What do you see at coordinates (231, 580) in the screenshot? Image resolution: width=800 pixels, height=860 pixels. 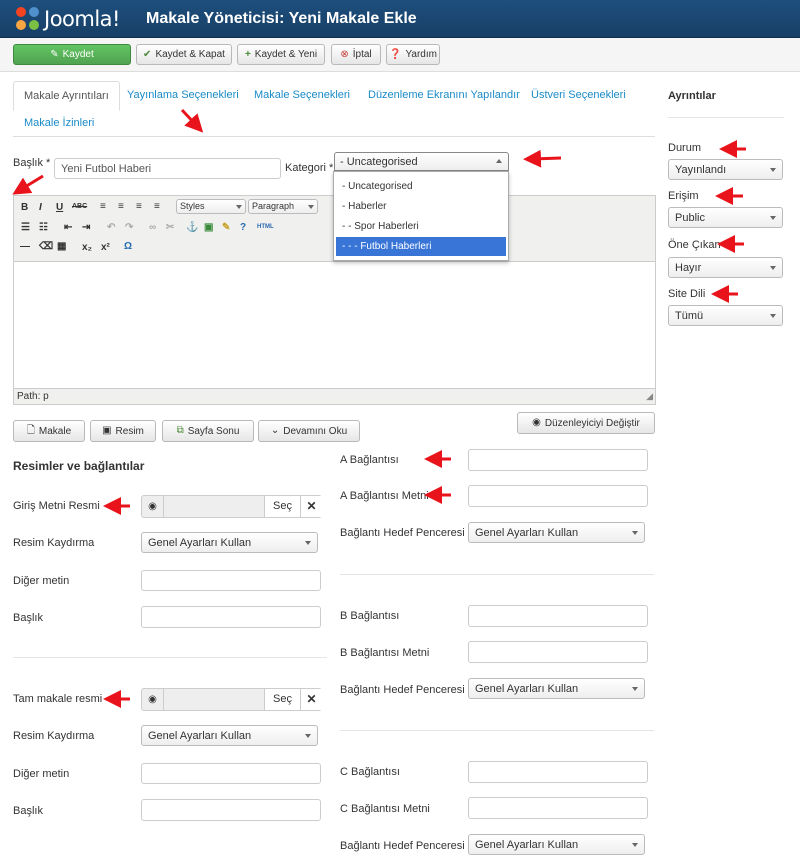 I see `intro-alt-input` at bounding box center [231, 580].